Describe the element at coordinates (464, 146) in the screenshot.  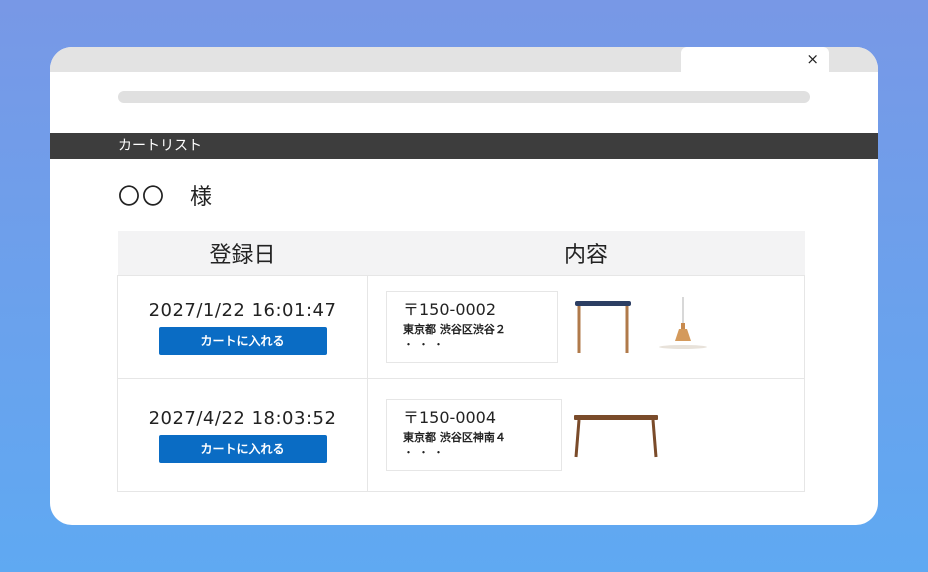
I see `page-header-bar: カートリスト` at that location.